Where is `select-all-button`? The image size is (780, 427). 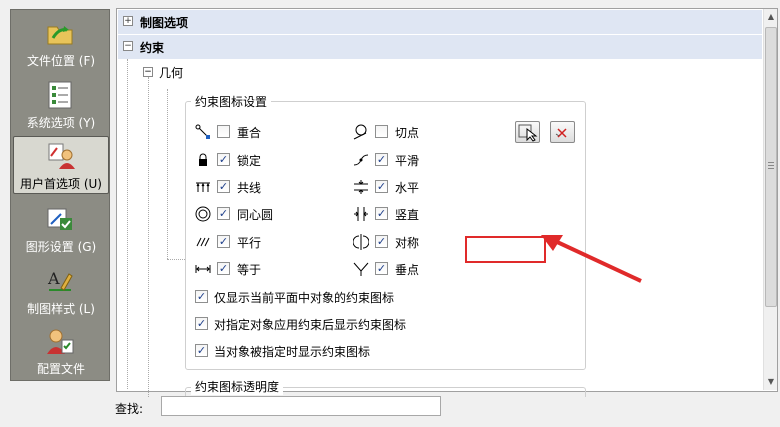
select-all-button is located at coordinates (527, 132).